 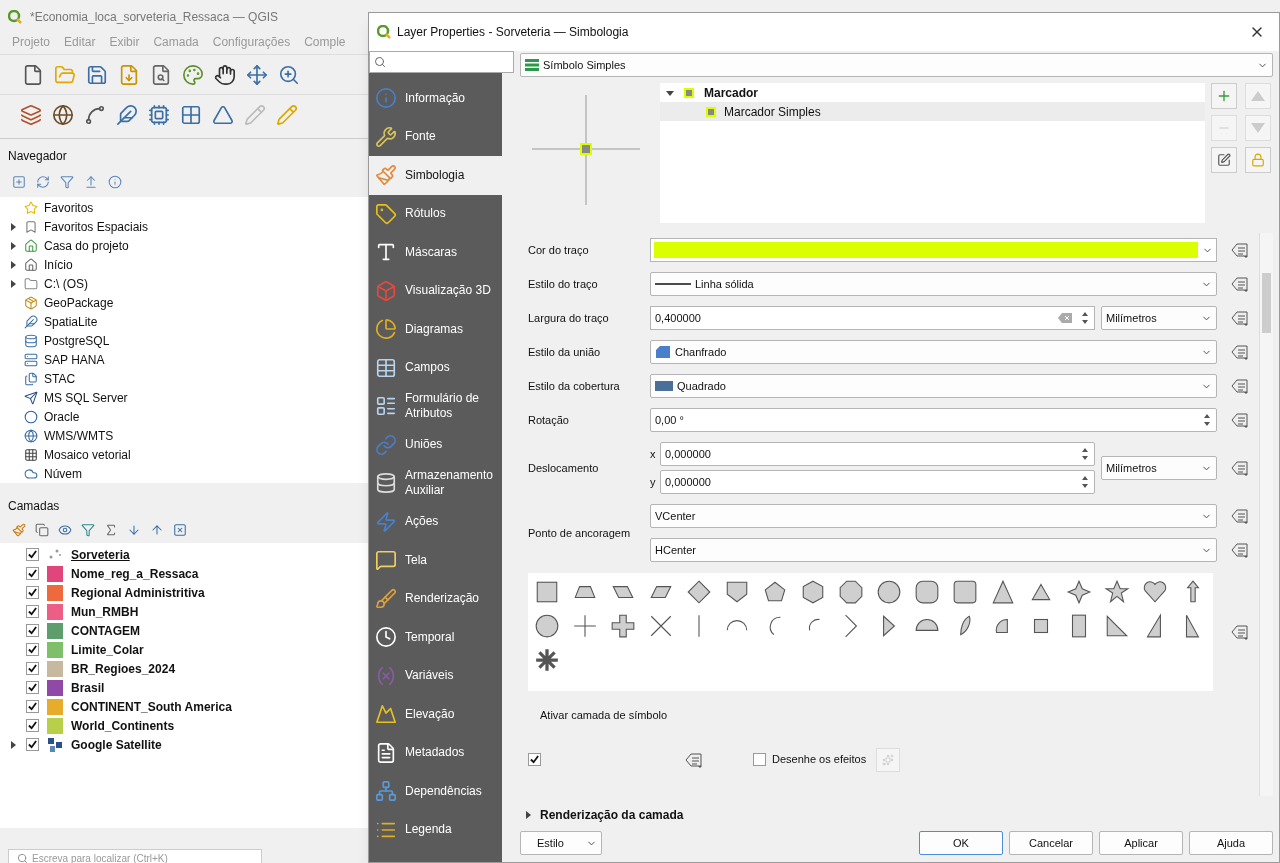 What do you see at coordinates (86, 246) in the screenshot?
I see `browser-item: Casa do projeto` at bounding box center [86, 246].